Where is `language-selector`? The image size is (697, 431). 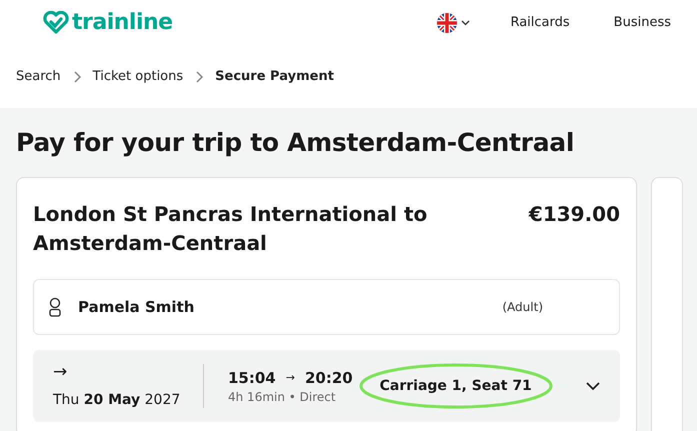
language-selector is located at coordinates (453, 22).